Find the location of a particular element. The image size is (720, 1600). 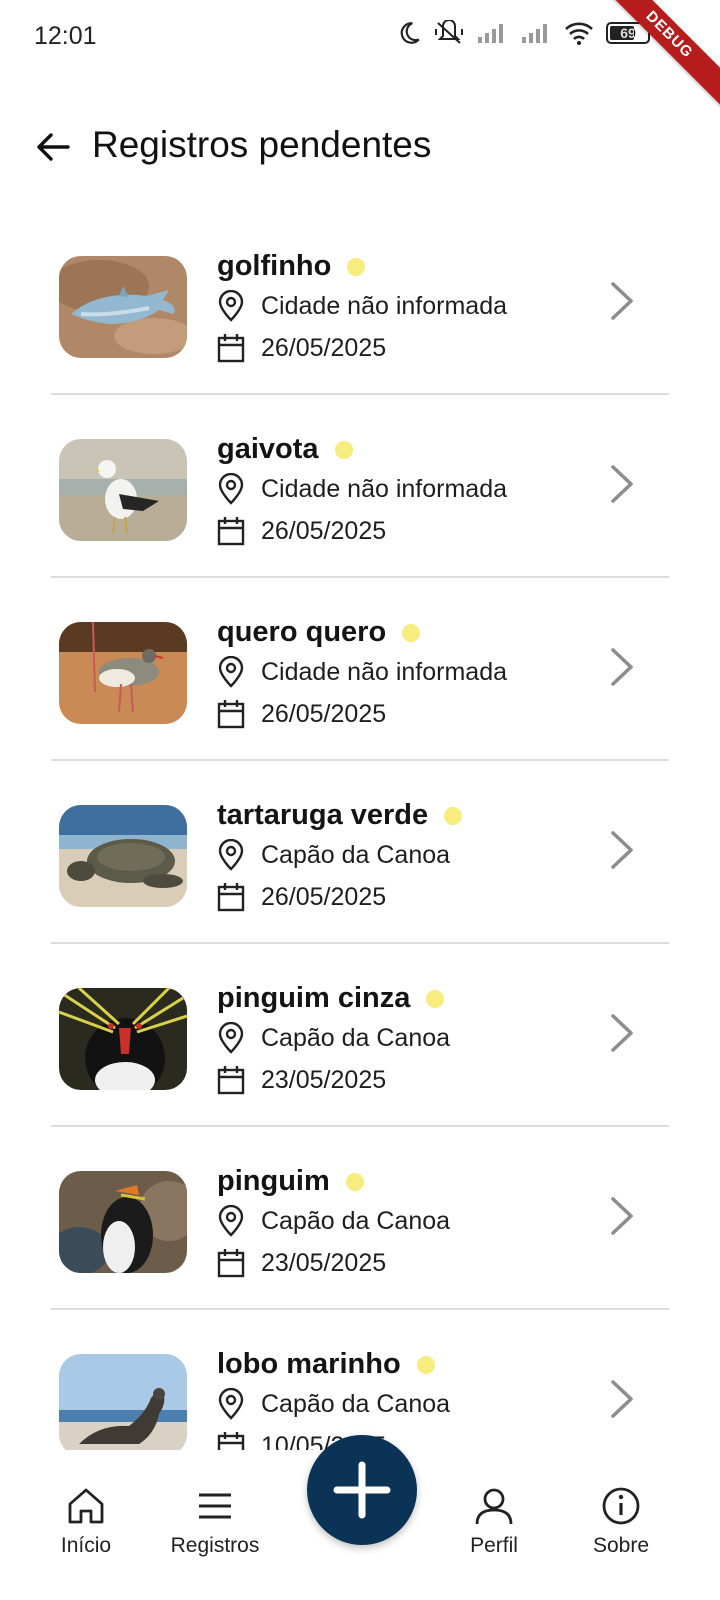

dolphin-photo is located at coordinates (123, 307).